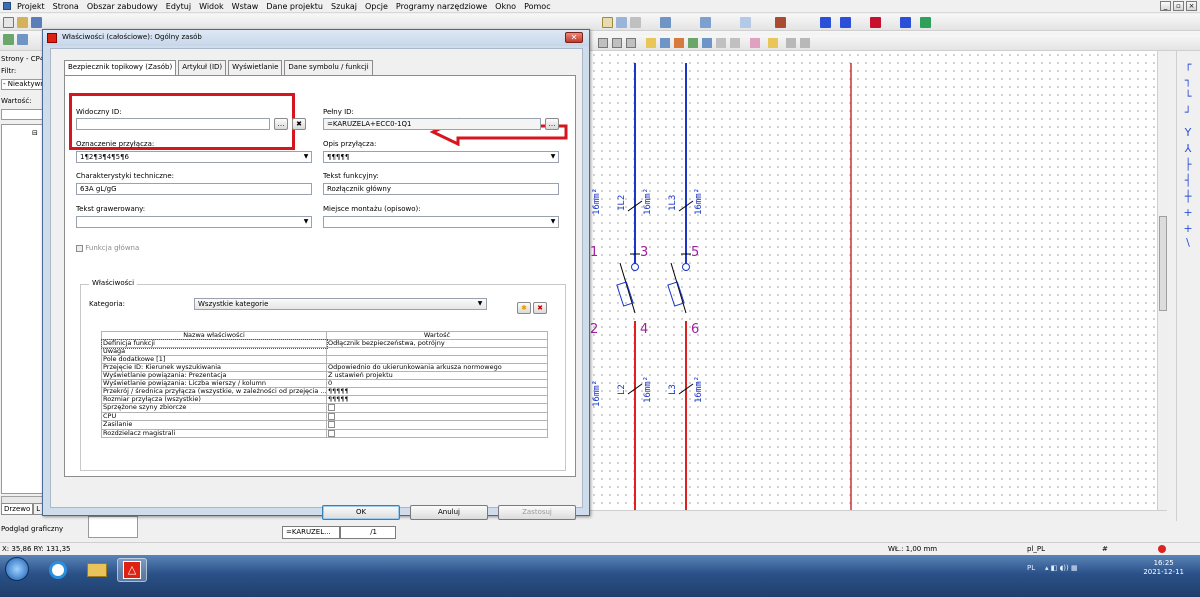  Describe the element at coordinates (324, 359) in the screenshot. I see `table-row: Pole dodatkowe [1]` at that location.